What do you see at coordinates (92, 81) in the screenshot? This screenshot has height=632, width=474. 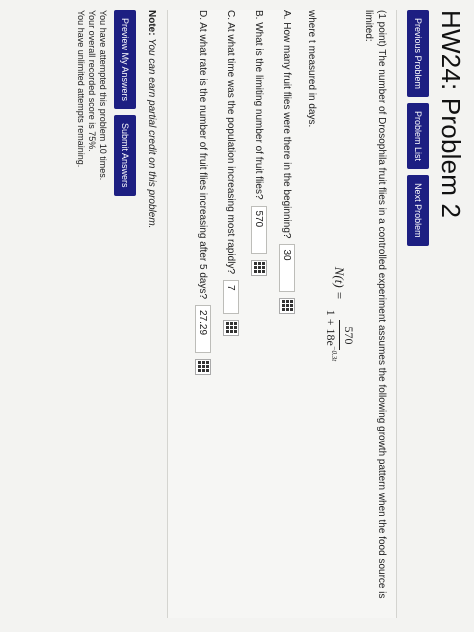 I see `score-text: Your overall recorded score is 75%.` at bounding box center [92, 81].